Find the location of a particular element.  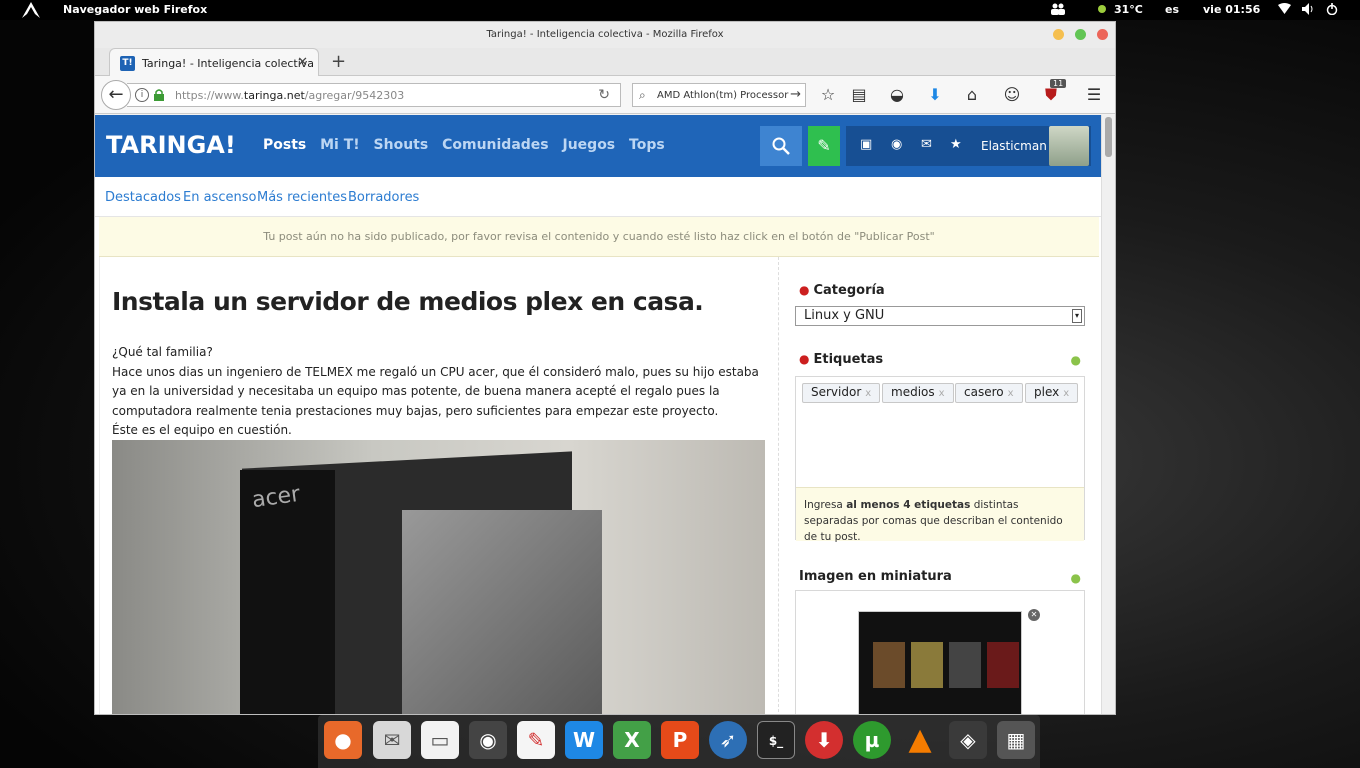

files-icon: ▭ is located at coordinates (440, 740).